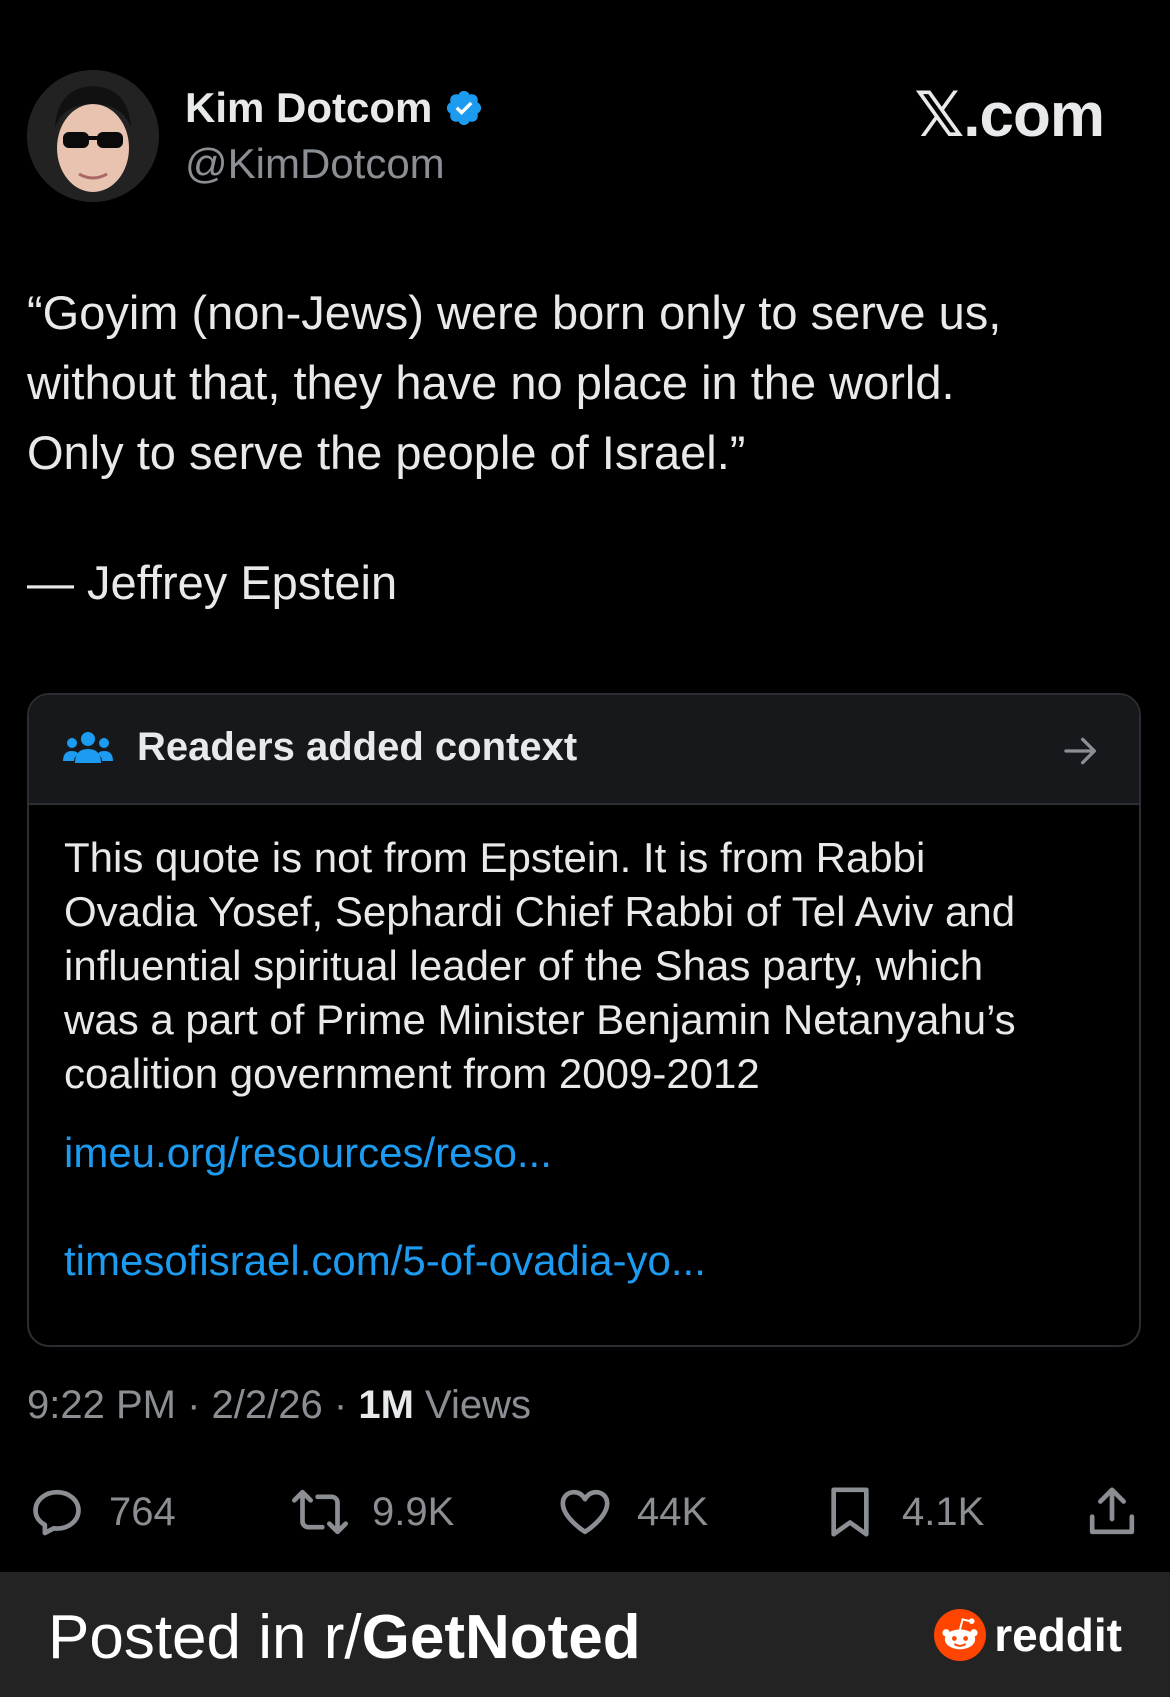 The height and width of the screenshot is (1697, 1170). What do you see at coordinates (464, 108) in the screenshot?
I see `verified-badge-icon` at bounding box center [464, 108].